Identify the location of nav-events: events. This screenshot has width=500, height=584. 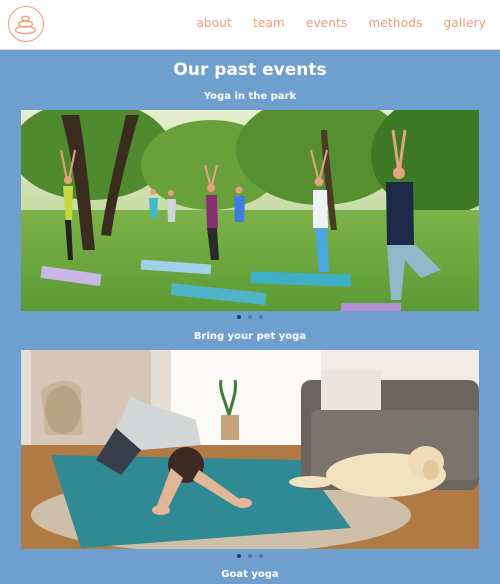
(327, 23).